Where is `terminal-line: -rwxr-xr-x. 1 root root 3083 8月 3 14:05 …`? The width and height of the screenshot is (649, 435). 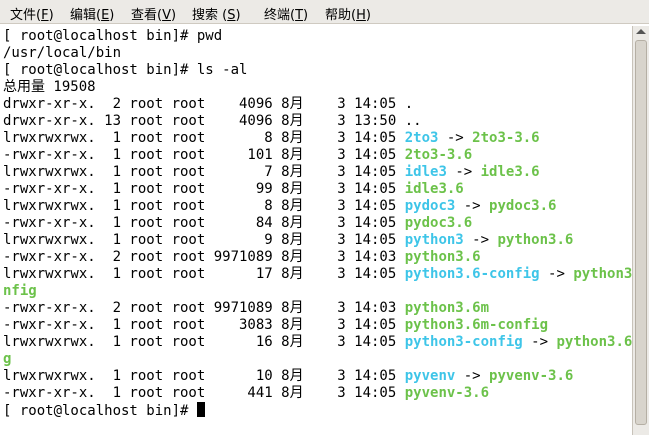 terminal-line: -rwxr-xr-x. 1 root root 3083 8月 3 14:05 … is located at coordinates (275, 325).